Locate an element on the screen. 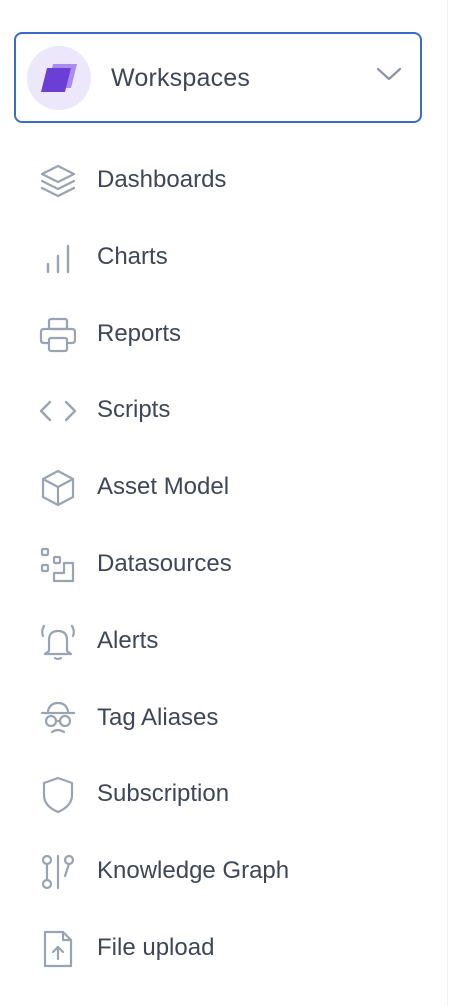  datasource-icon is located at coordinates (58, 565).